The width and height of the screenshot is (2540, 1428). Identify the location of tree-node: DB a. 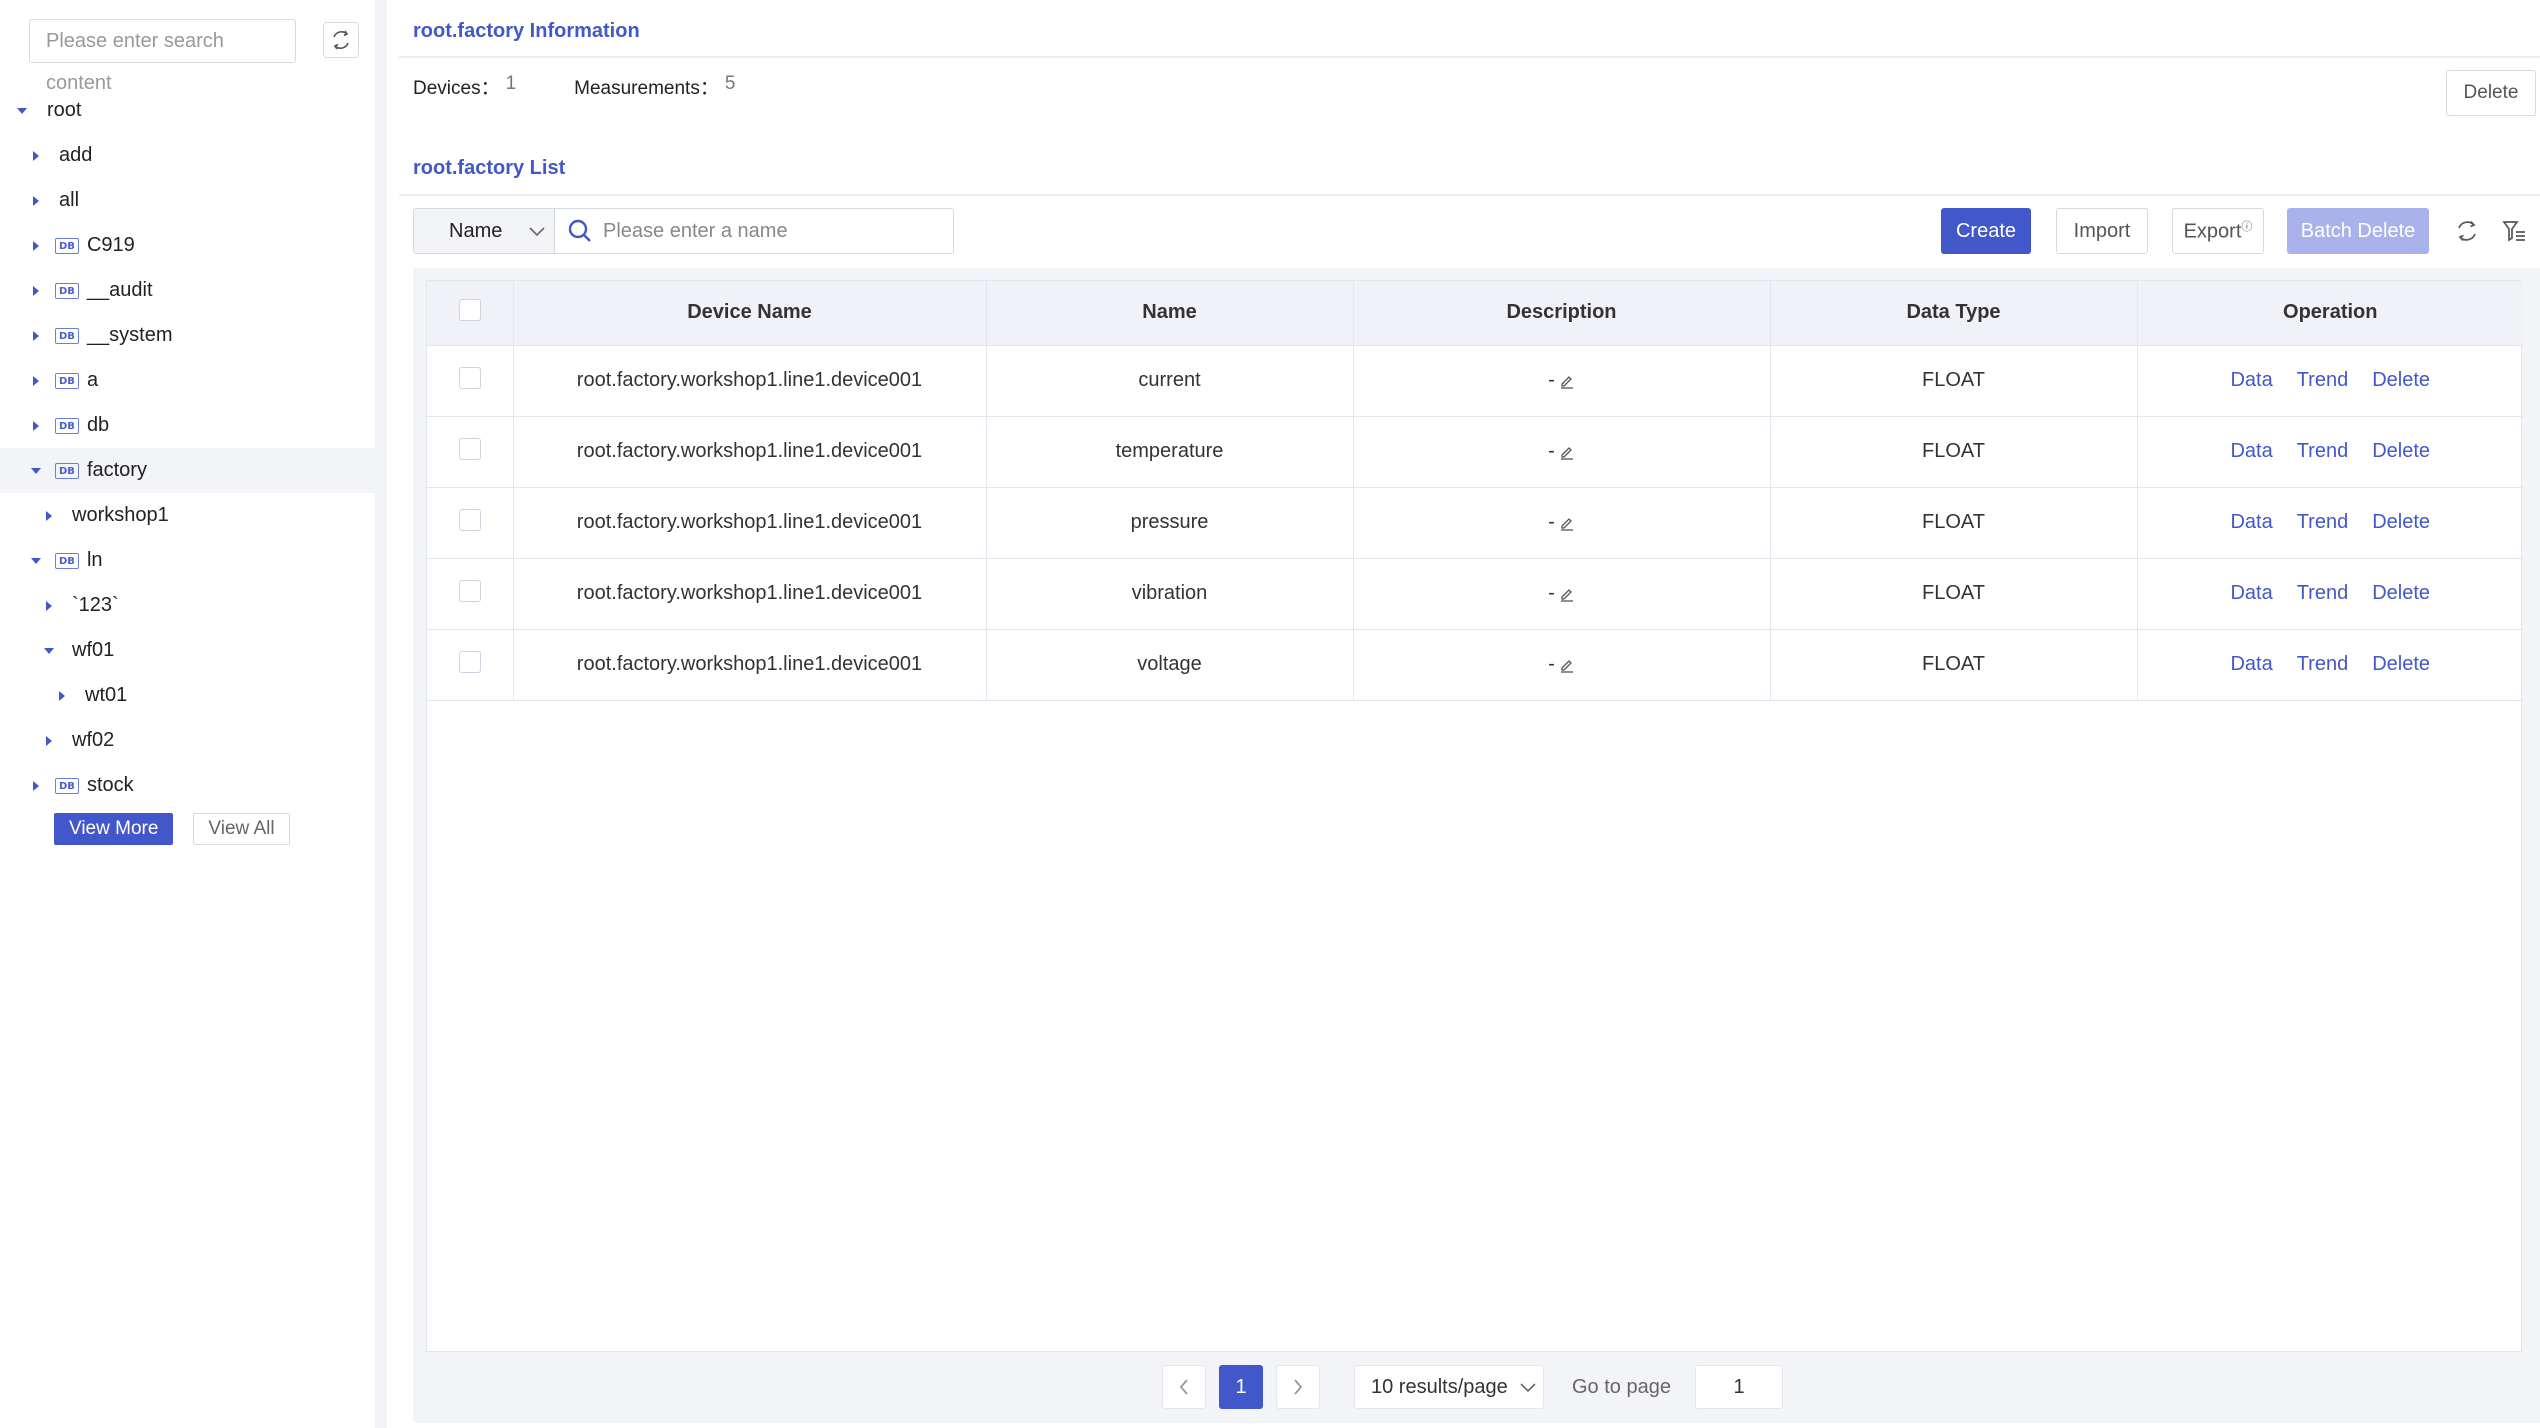
(193, 380).